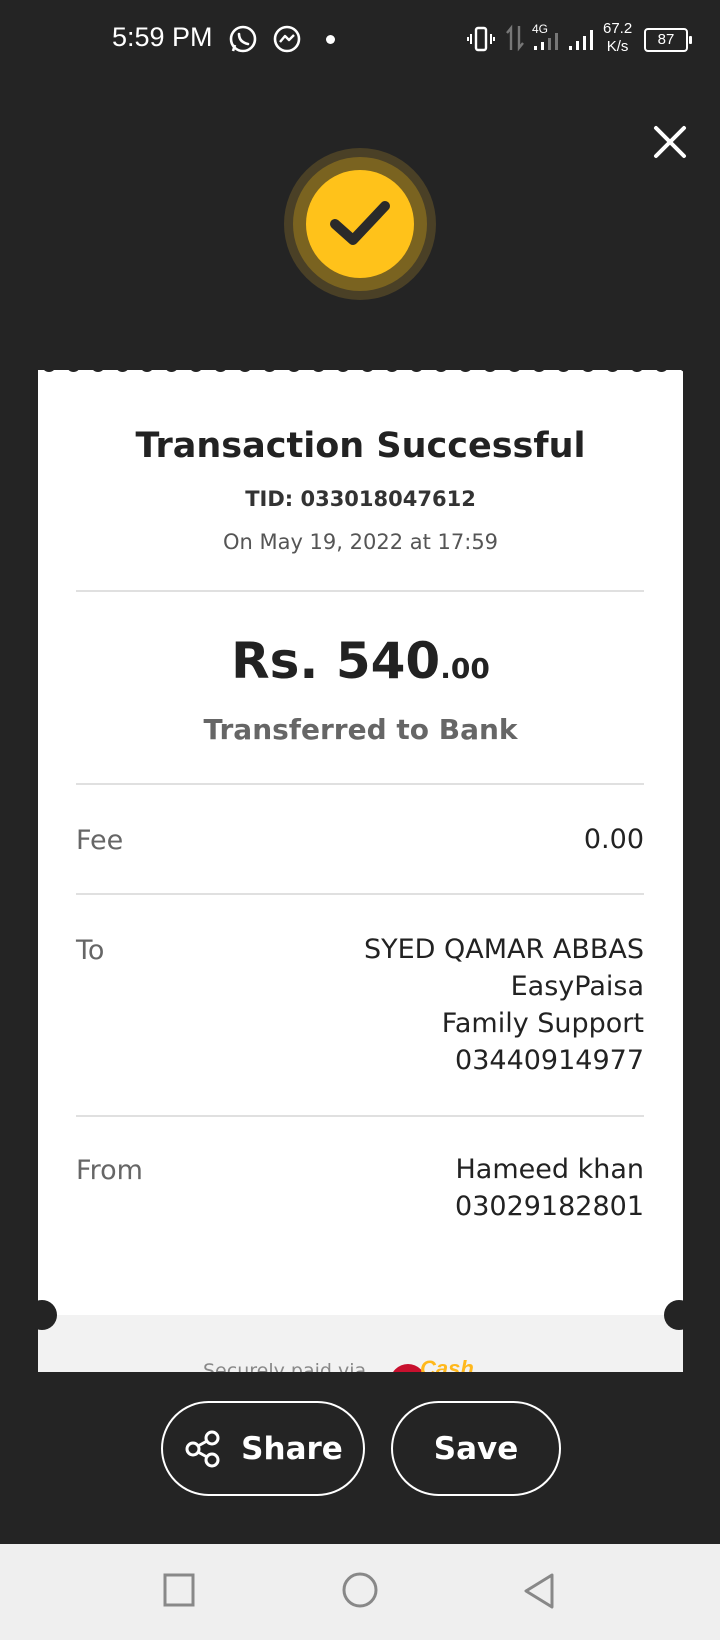  Describe the element at coordinates (360, 446) in the screenshot. I see `receipt-title: Transaction Successful` at that location.